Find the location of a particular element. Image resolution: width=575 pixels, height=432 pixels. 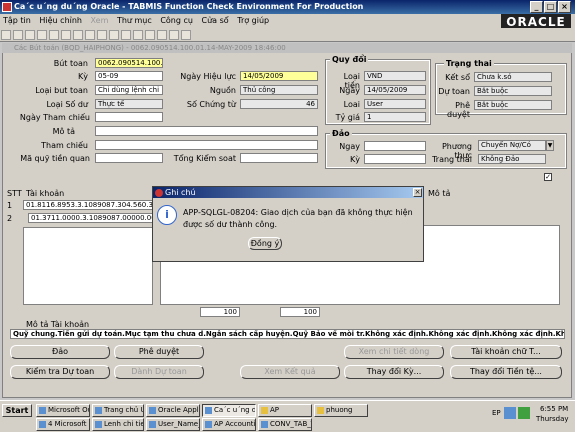

control-total-field is located at coordinates (279, 158).